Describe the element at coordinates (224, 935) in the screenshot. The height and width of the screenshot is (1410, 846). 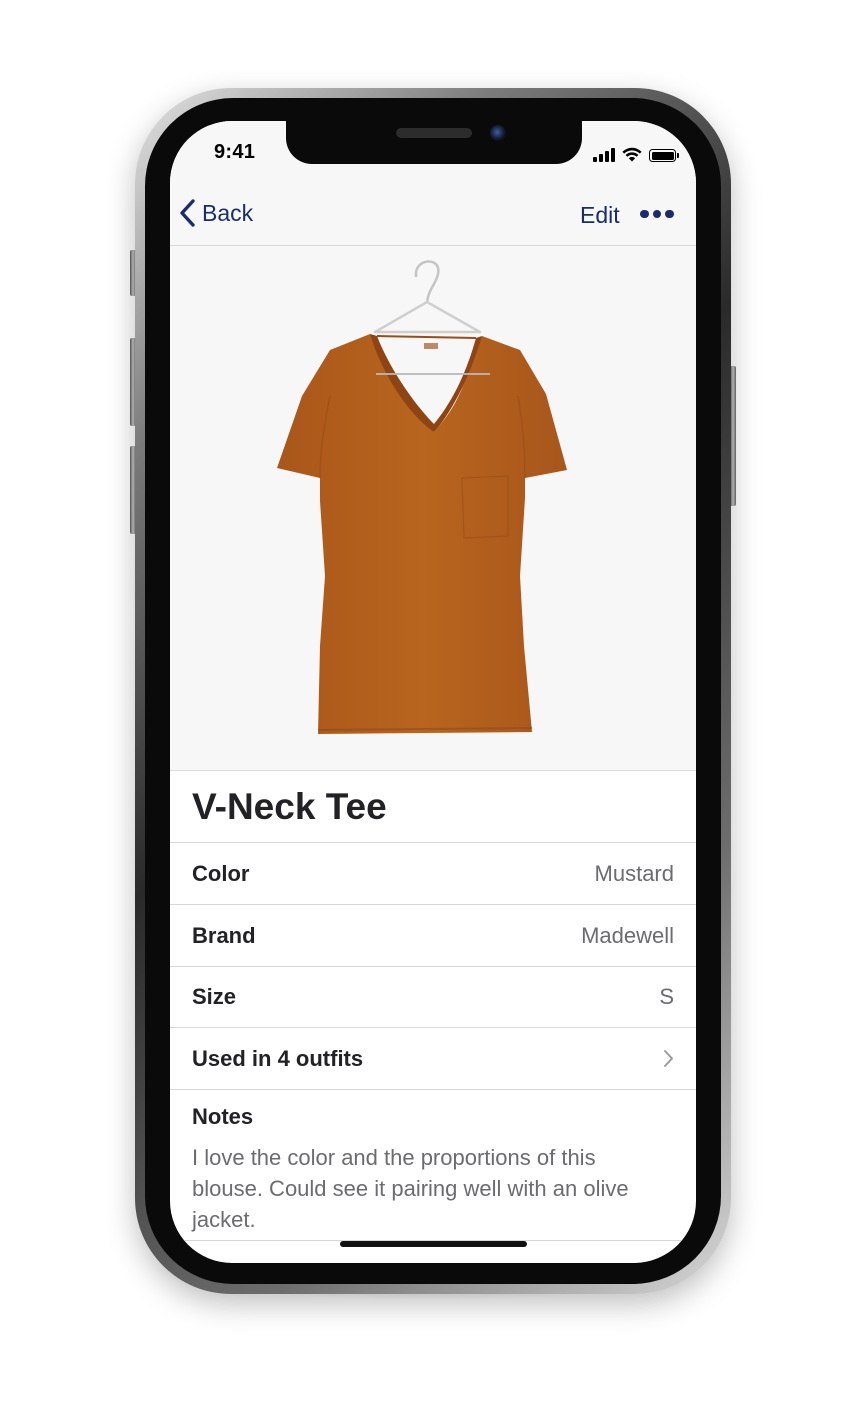
I see `detail-label: Brand` at that location.